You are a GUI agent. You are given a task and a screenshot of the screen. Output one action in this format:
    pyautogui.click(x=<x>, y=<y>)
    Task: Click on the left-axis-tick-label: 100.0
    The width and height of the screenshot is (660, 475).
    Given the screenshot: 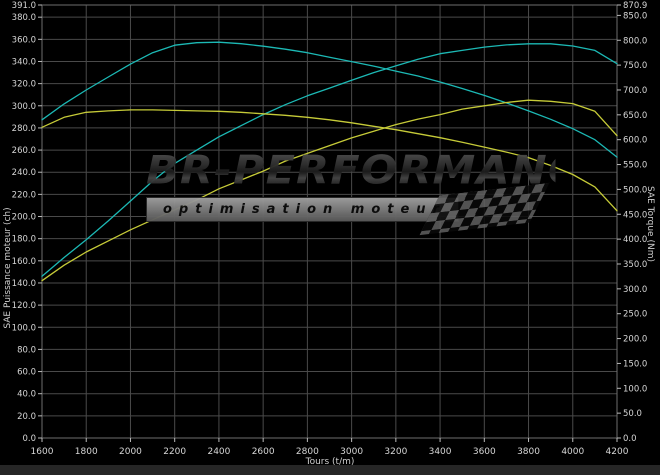 What is the action you would take?
    pyautogui.click(x=24, y=328)
    